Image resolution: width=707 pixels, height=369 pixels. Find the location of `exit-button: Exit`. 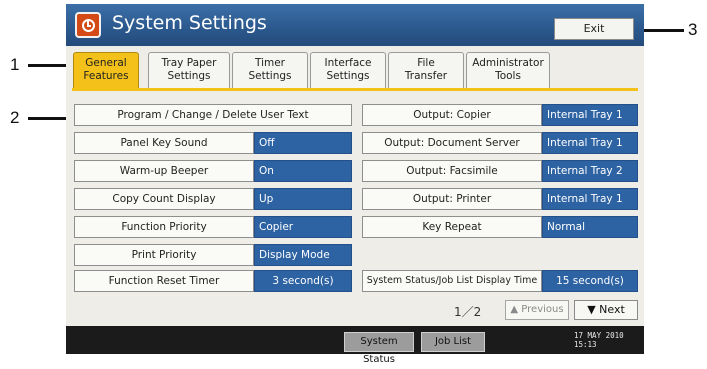

exit-button: Exit is located at coordinates (594, 29).